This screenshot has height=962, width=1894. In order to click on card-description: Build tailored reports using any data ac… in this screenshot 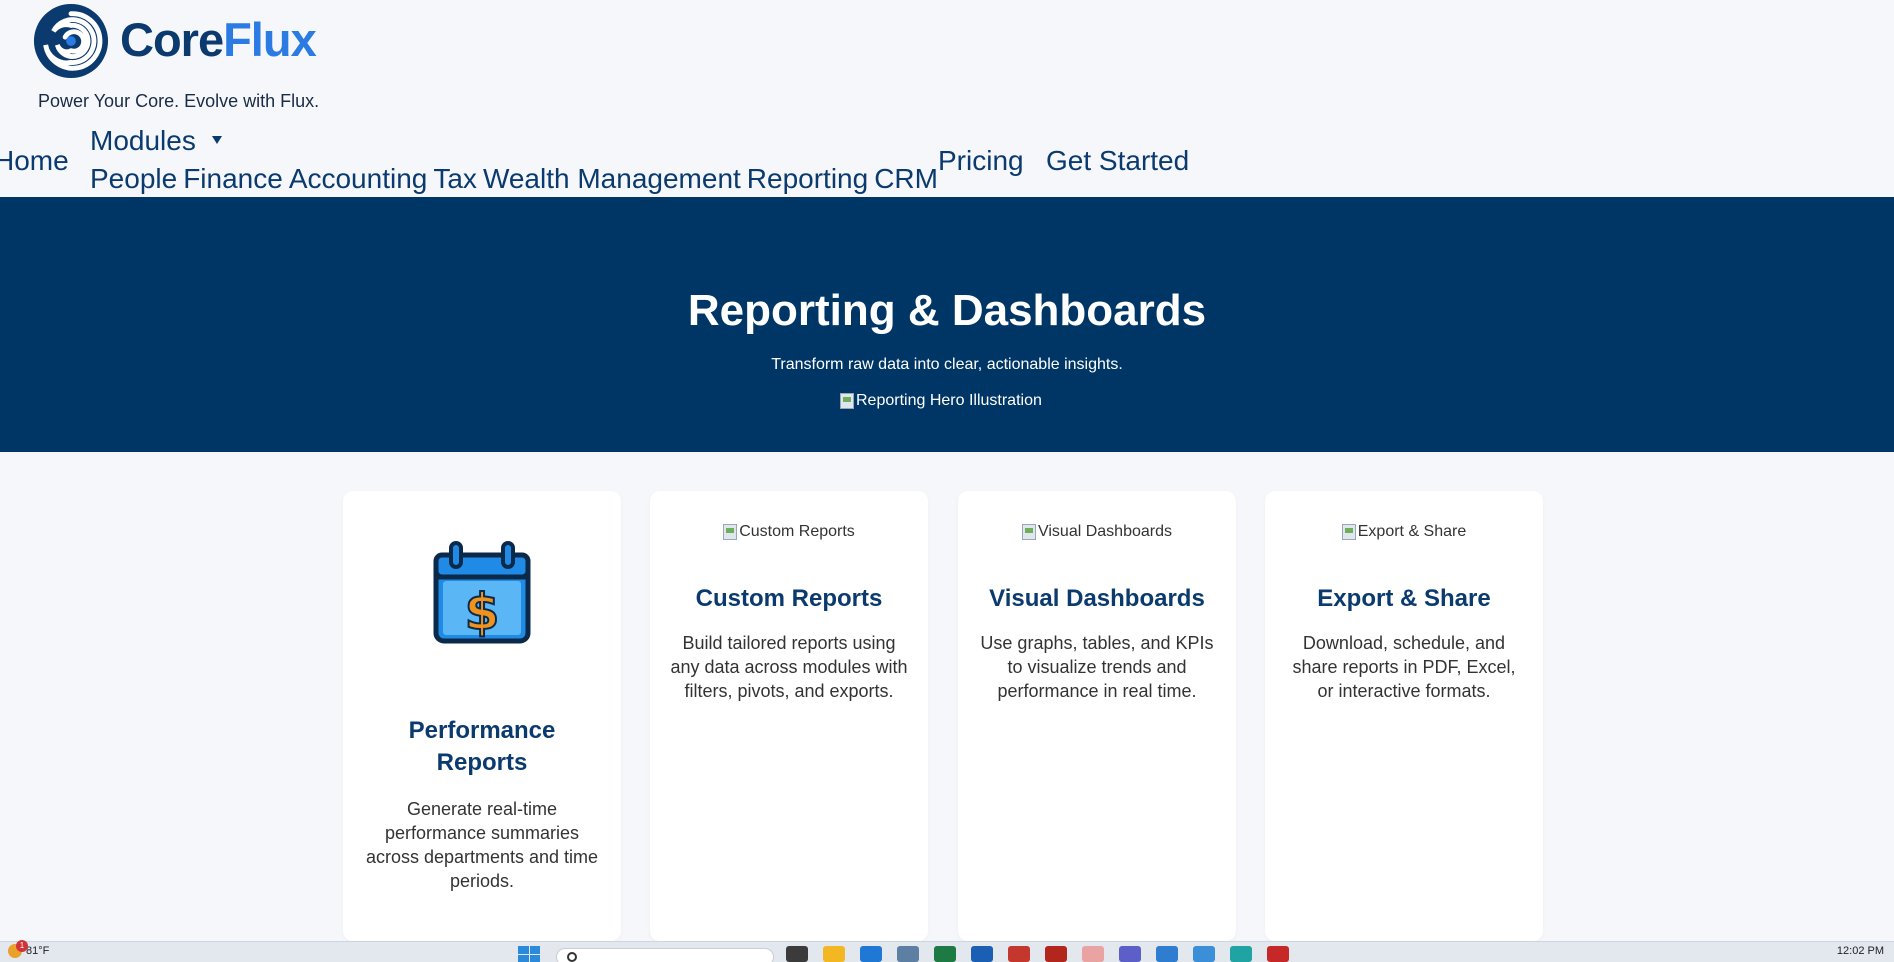, I will do `click(789, 667)`.